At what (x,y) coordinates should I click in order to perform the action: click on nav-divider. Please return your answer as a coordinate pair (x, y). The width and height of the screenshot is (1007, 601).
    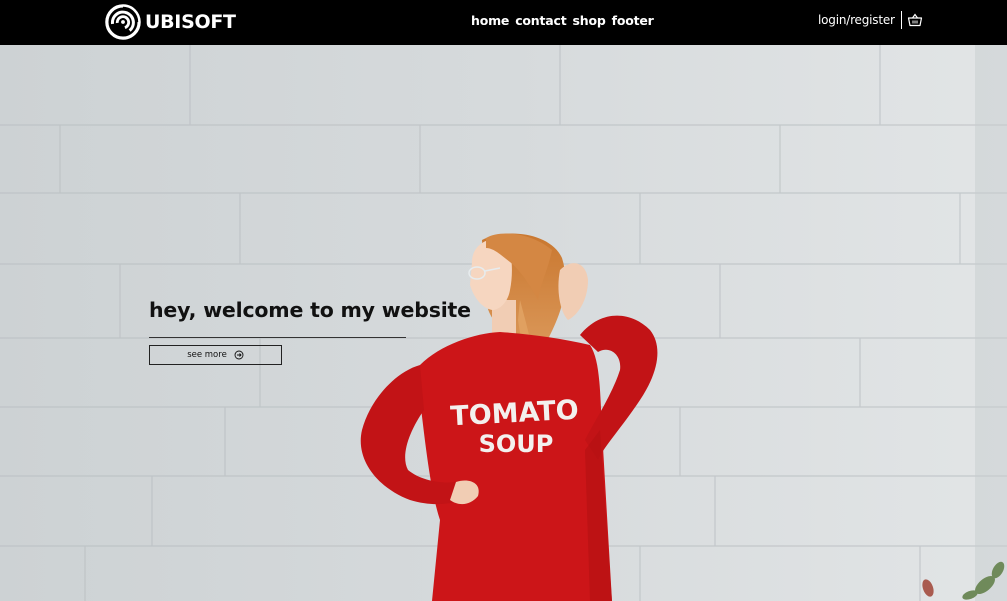
    Looking at the image, I should click on (901, 20).